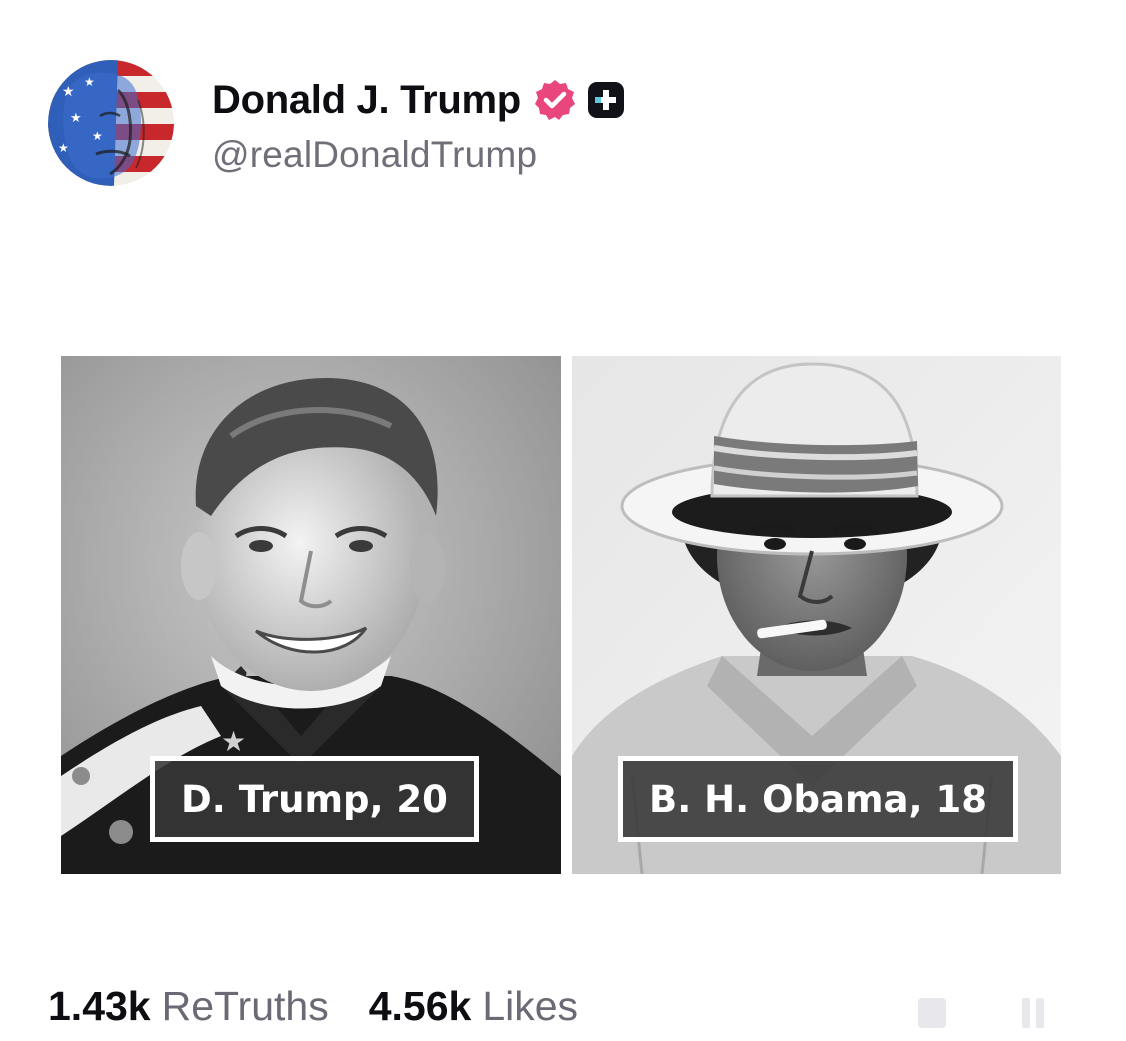 This screenshot has height=1041, width=1126. I want to click on author-names: Donald J. Trump @realDonaldTrump, so click(418, 123).